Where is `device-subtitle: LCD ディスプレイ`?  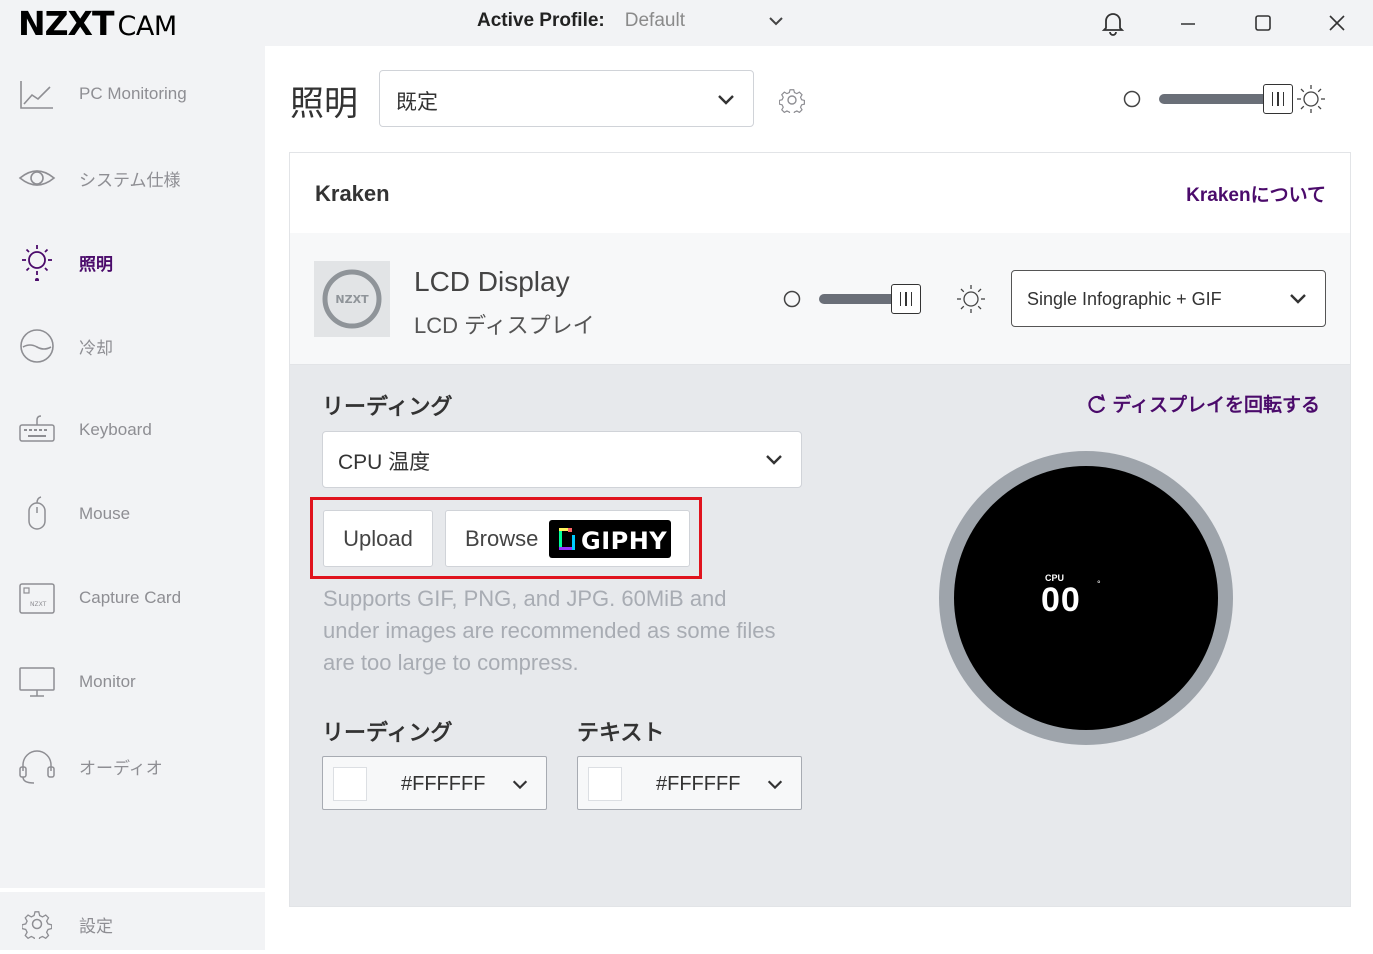
device-subtitle: LCD ディスプレイ is located at coordinates (504, 325).